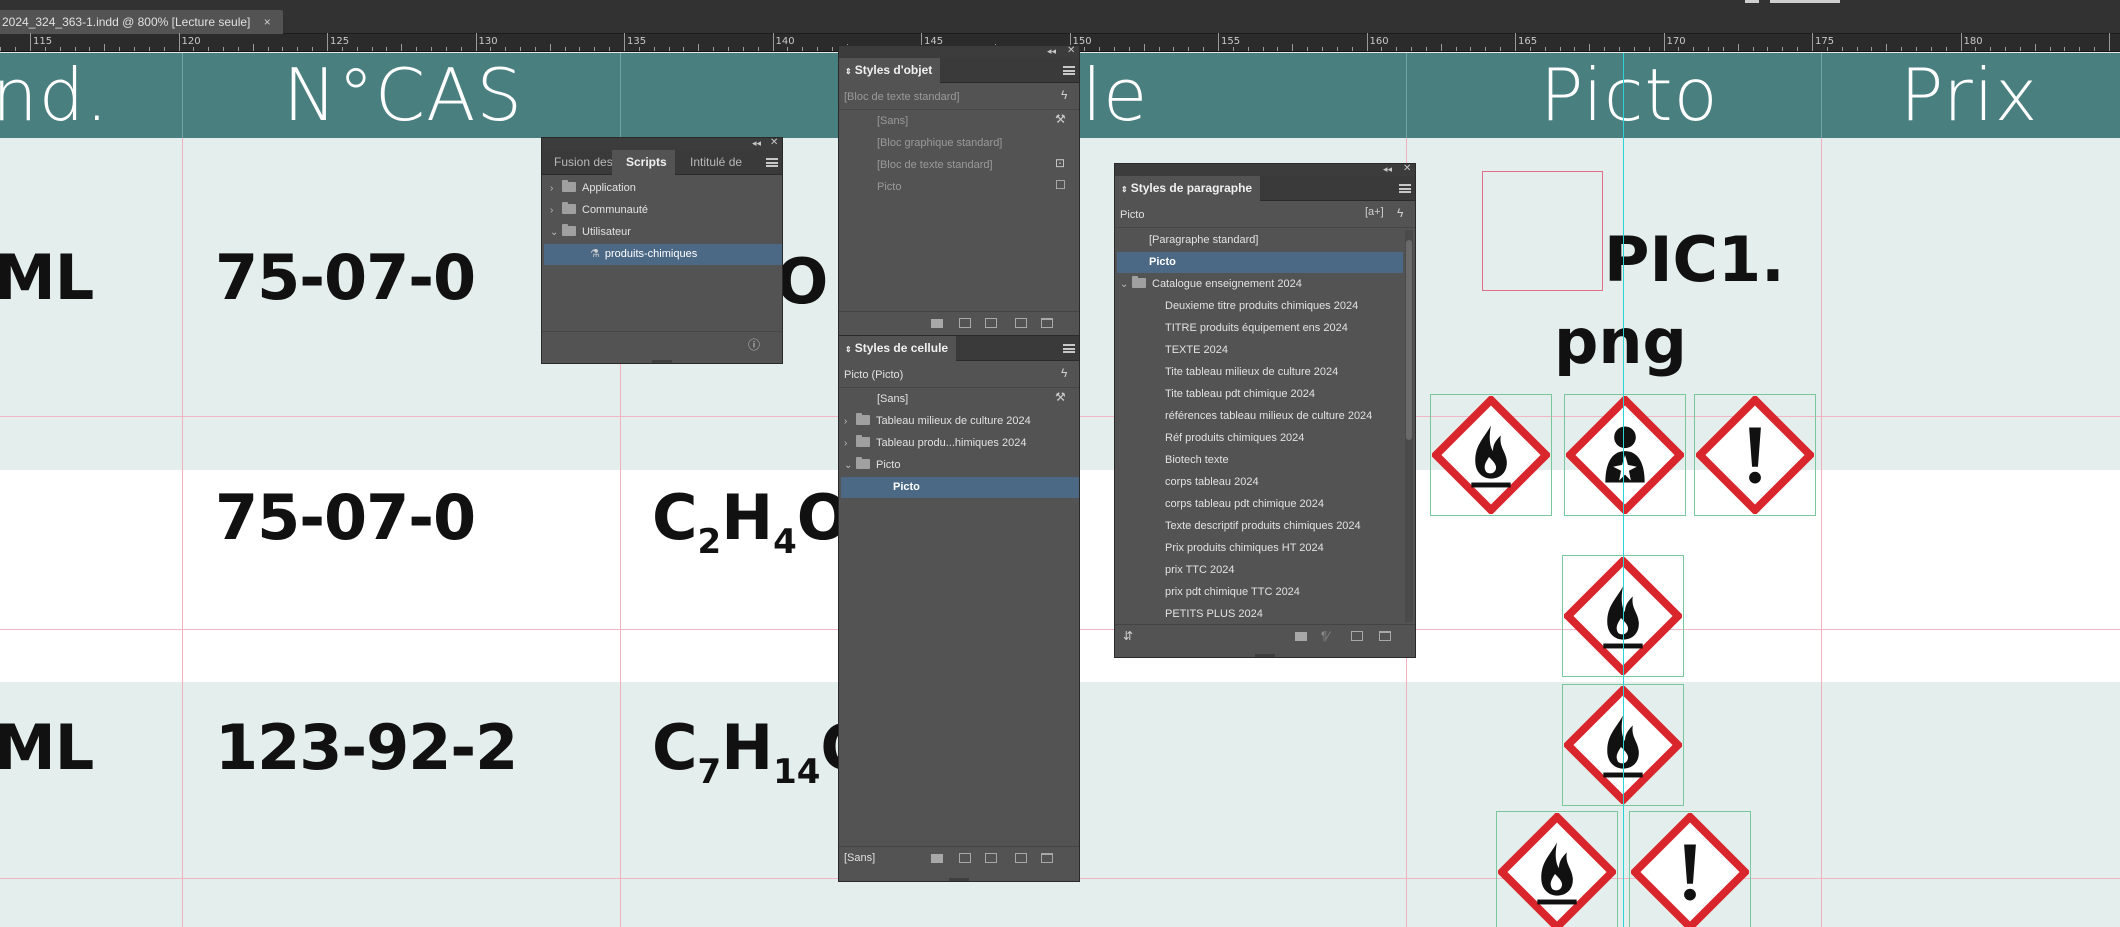 The width and height of the screenshot is (2120, 927). Describe the element at coordinates (892, 399) in the screenshot. I see `cell-style-item: [Sans]` at that location.